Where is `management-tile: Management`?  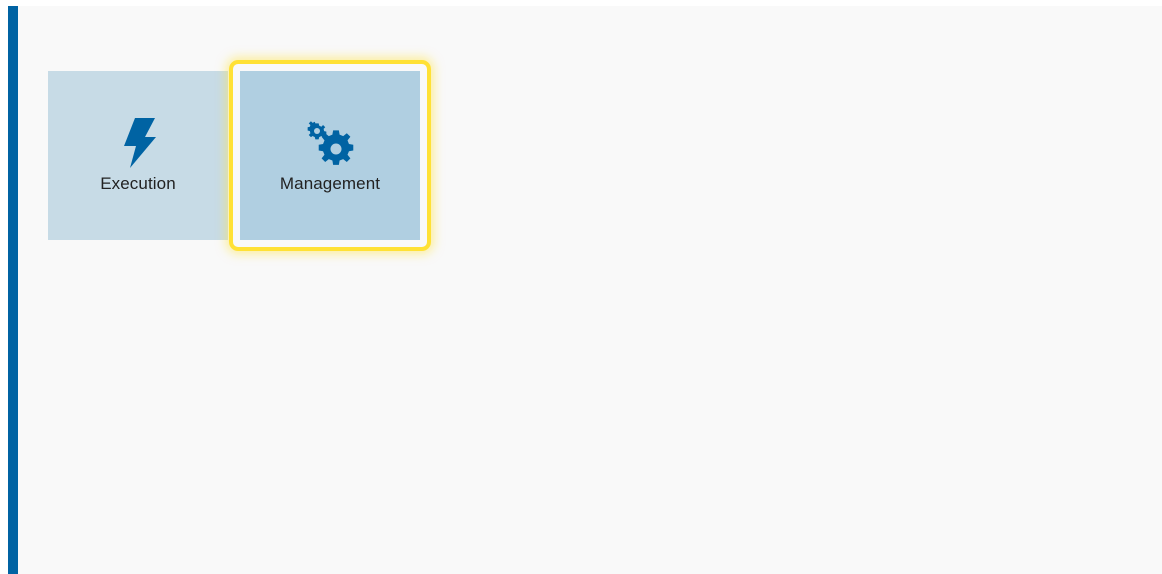
management-tile: Management is located at coordinates (330, 155).